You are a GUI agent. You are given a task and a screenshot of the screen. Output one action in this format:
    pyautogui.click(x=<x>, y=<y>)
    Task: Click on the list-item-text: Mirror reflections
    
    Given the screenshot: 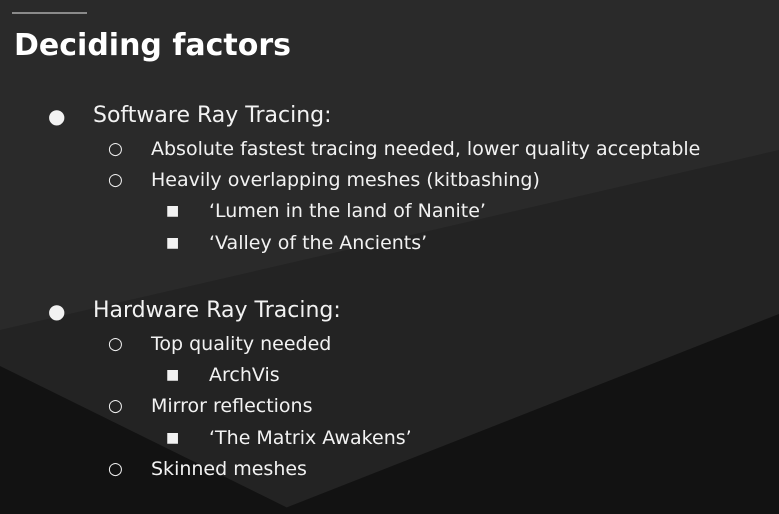 What is the action you would take?
    pyautogui.click(x=232, y=406)
    